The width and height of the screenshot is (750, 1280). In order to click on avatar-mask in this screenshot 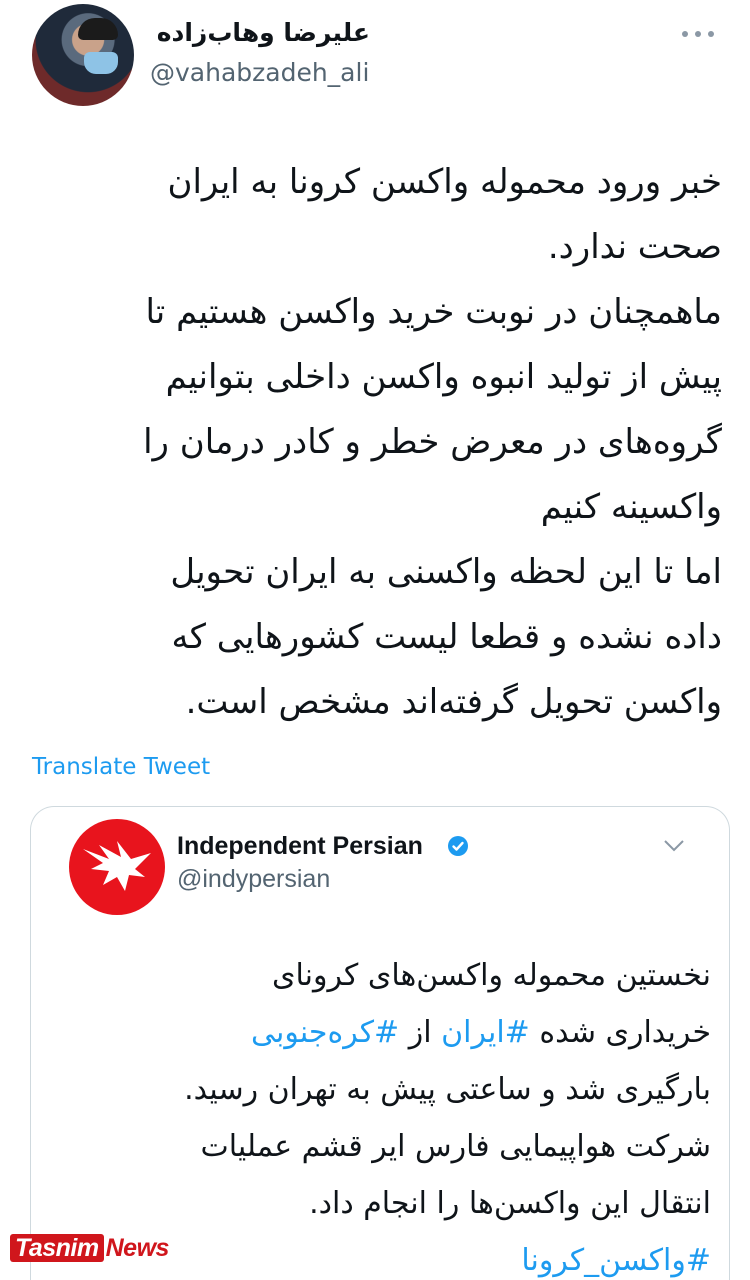, I will do `click(101, 63)`.